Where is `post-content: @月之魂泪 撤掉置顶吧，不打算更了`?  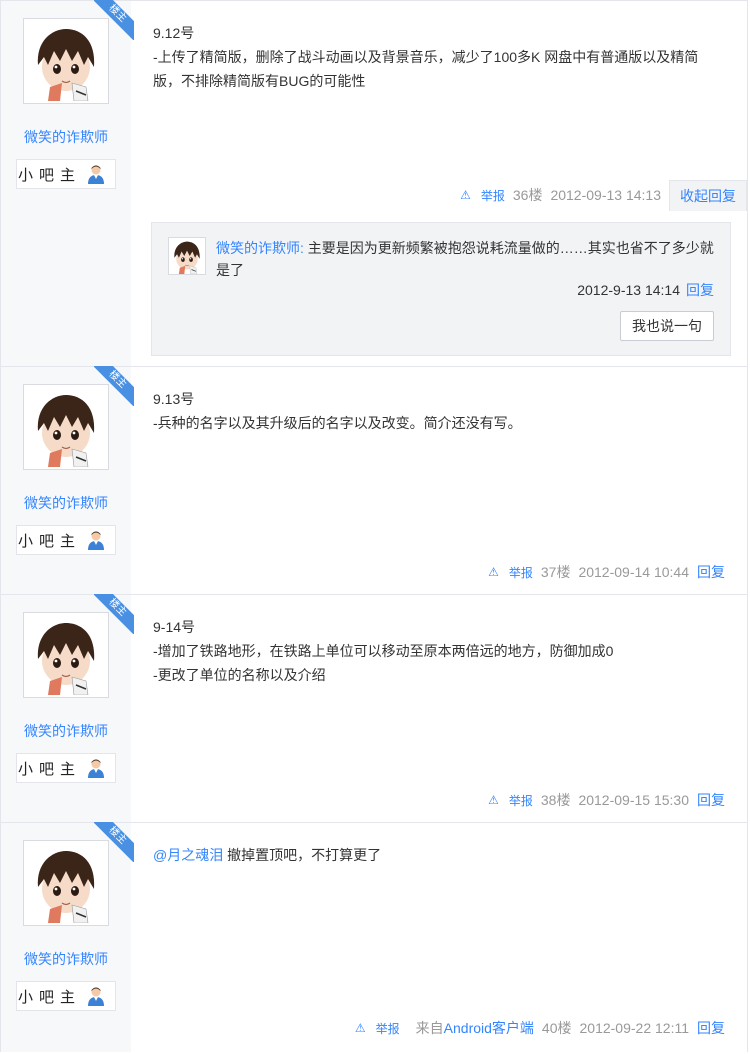 post-content: @月之魂泪 撤掉置顶吧，不打算更了 is located at coordinates (438, 855).